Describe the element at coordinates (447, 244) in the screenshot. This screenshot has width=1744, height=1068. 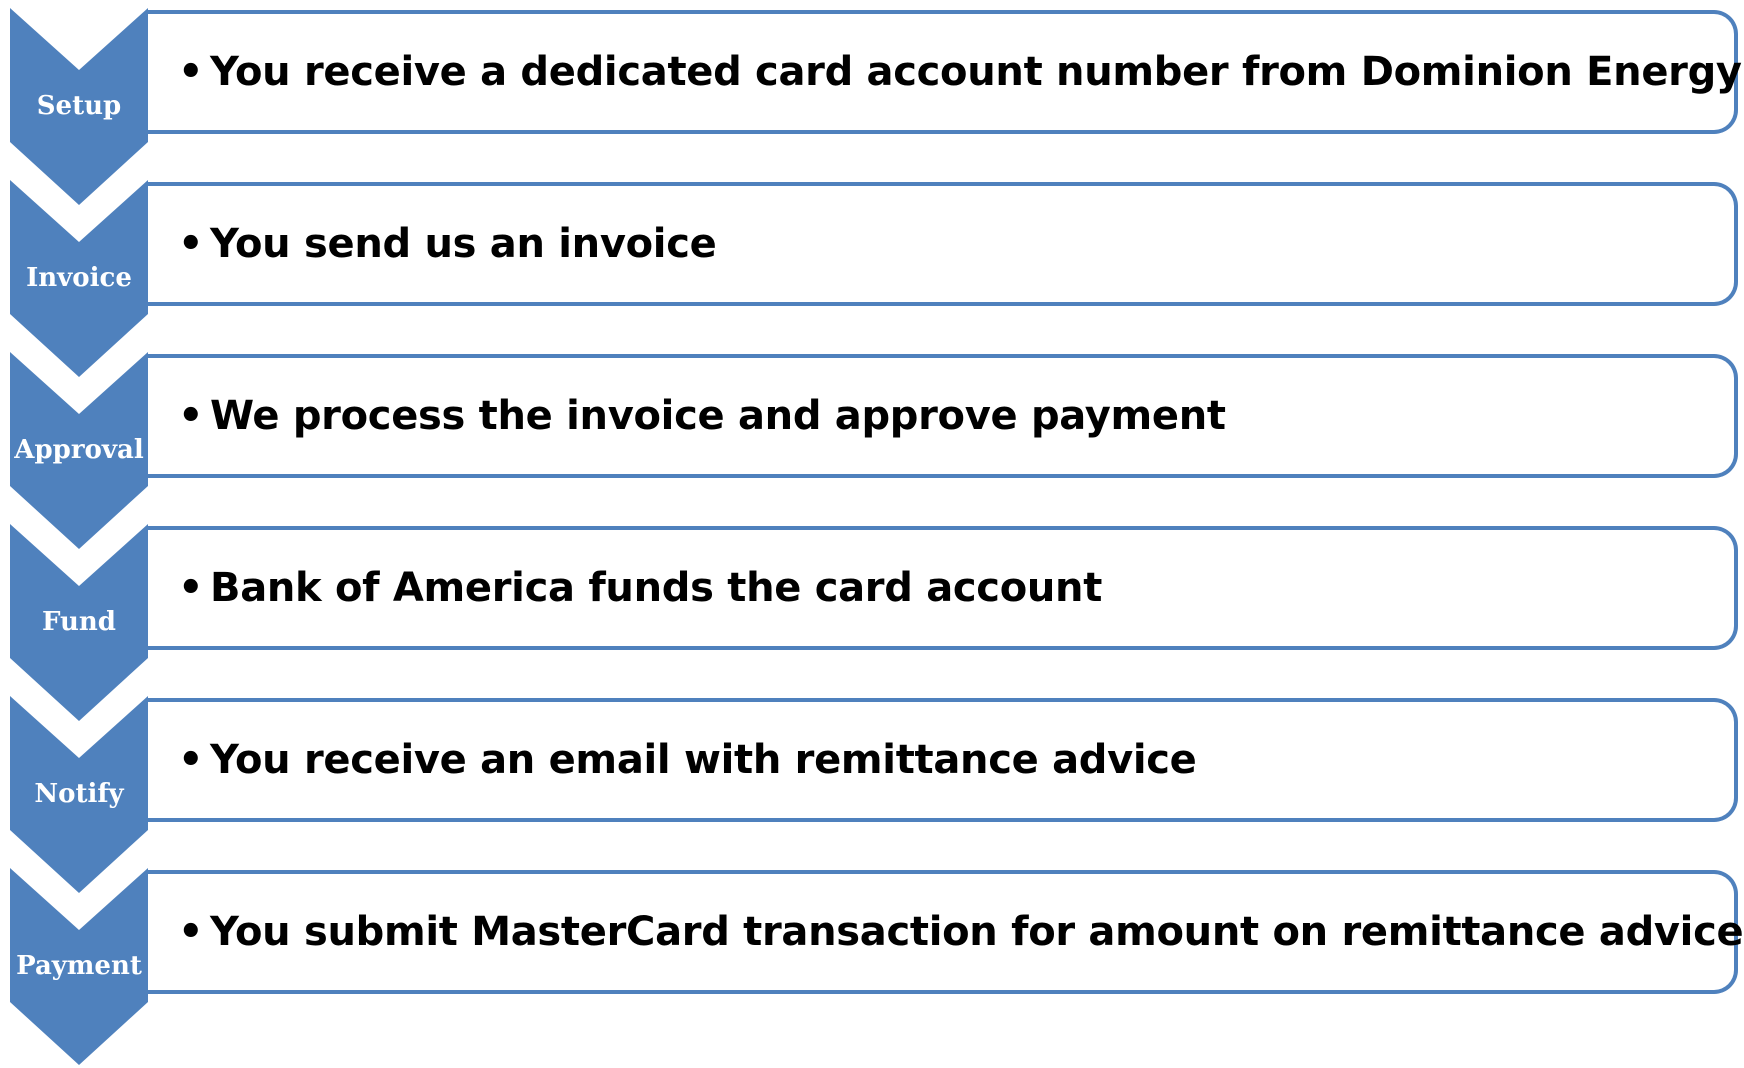
I see `step-text-invoice: • You send us an invoice` at that location.